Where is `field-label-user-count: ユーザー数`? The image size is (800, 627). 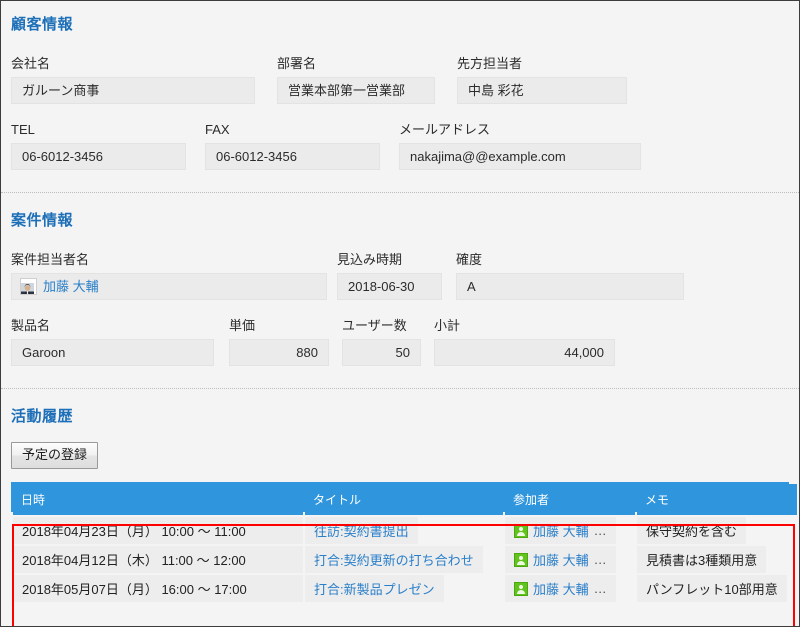
field-label-user-count: ユーザー数 is located at coordinates (374, 325).